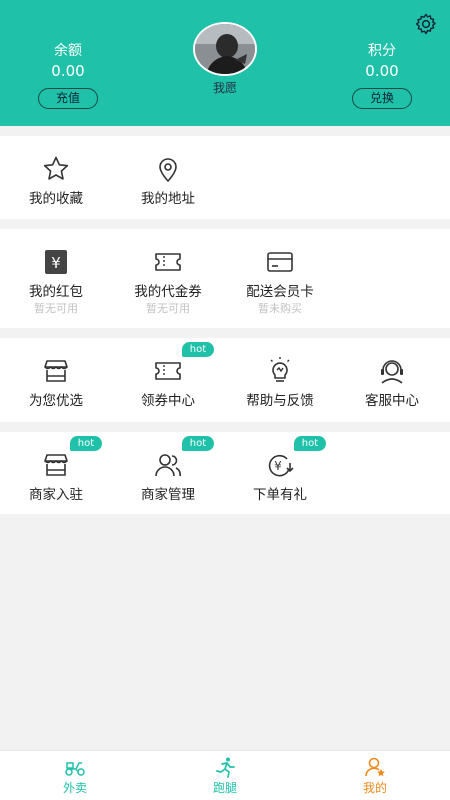 This screenshot has width=450, height=800. I want to click on menu-item-favorites: 我的收藏, so click(56, 181).